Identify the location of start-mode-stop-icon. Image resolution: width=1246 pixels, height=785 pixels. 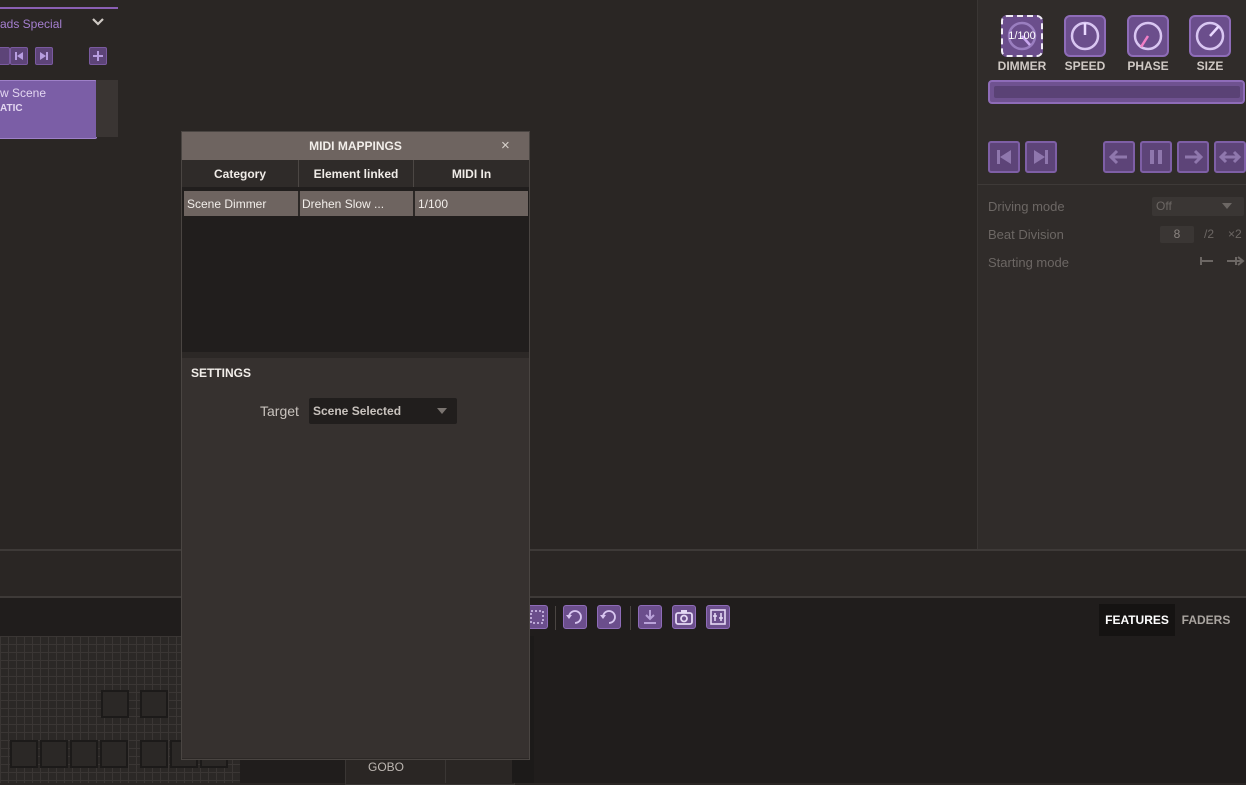
(1207, 261).